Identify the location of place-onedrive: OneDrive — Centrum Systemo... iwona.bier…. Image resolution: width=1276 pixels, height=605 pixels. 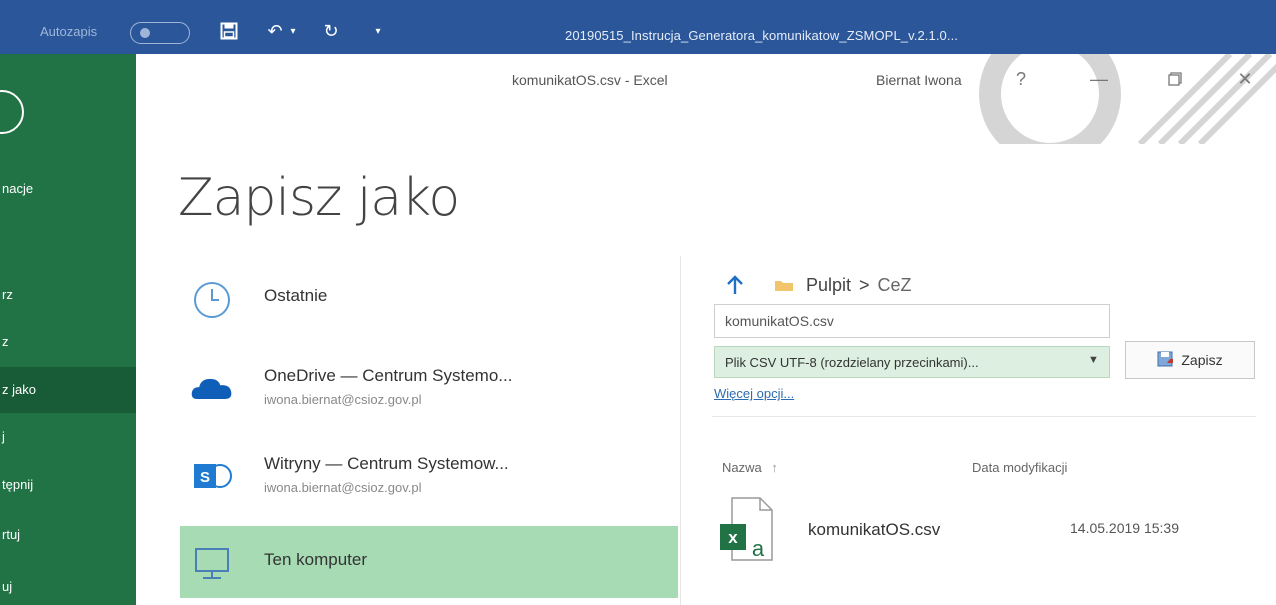
(429, 386).